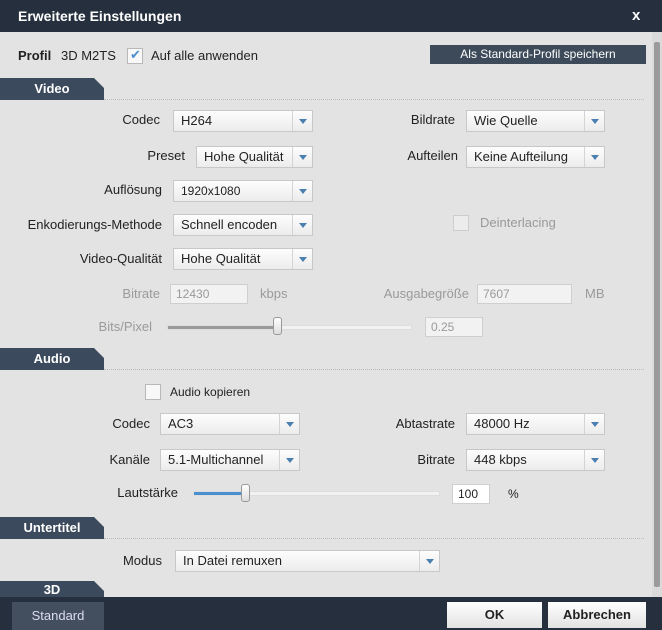 The width and height of the screenshot is (662, 630). What do you see at coordinates (58, 616) in the screenshot?
I see `standard-button: Standard` at bounding box center [58, 616].